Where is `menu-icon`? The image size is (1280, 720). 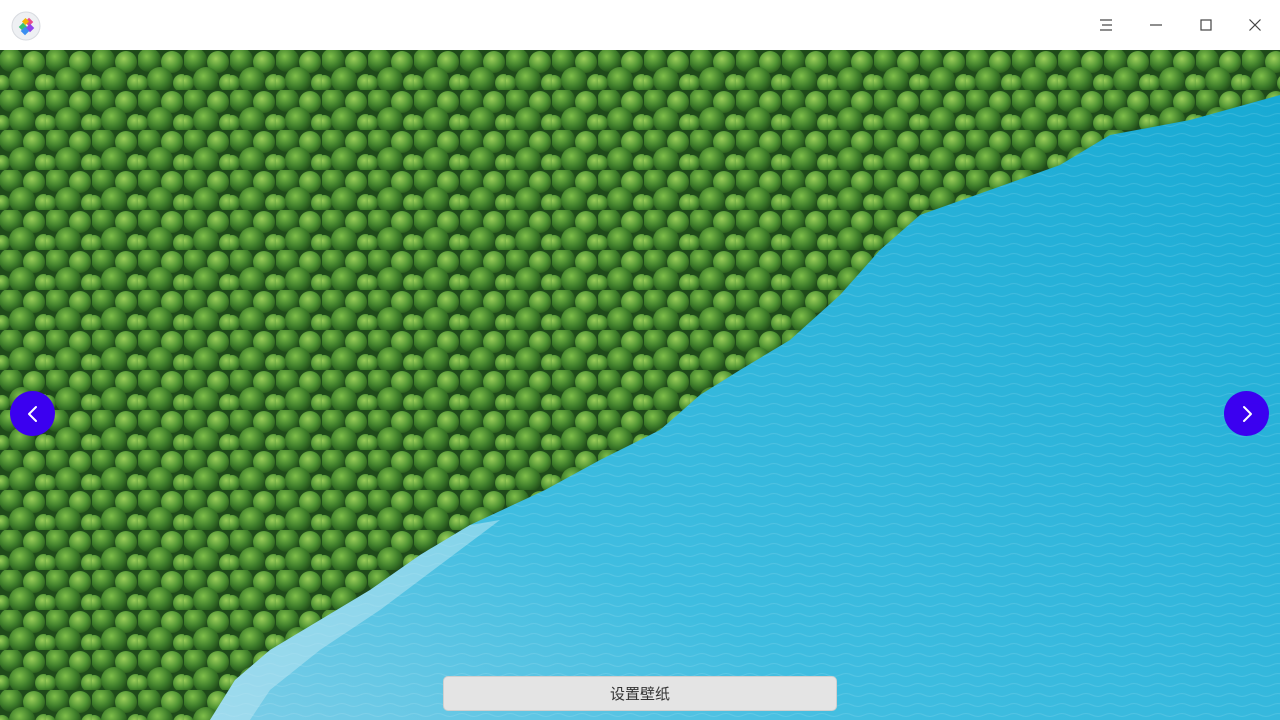
menu-icon is located at coordinates (1106, 25).